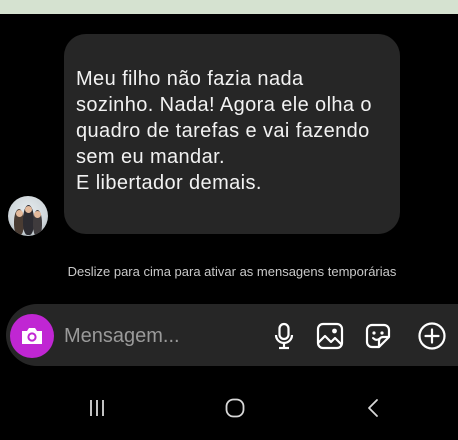 Image resolution: width=458 pixels, height=440 pixels. I want to click on back-button, so click(373, 408).